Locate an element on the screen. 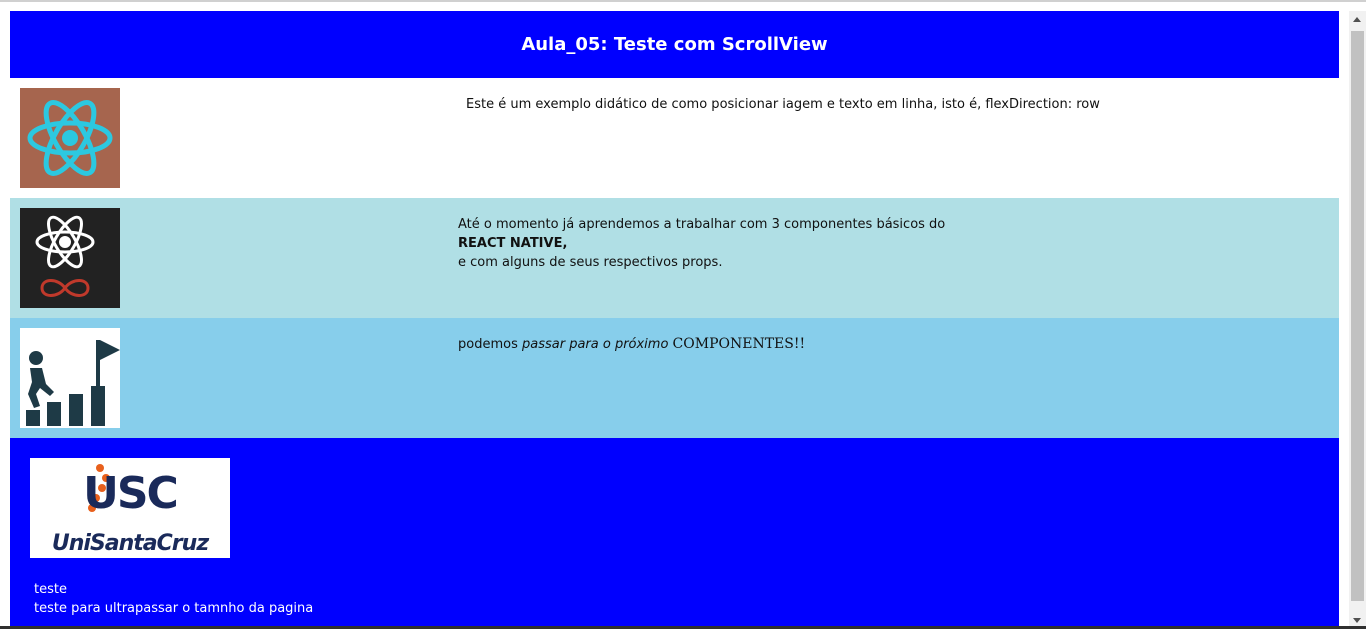  logo-word-text: UniSantaCruz is located at coordinates (130, 543).